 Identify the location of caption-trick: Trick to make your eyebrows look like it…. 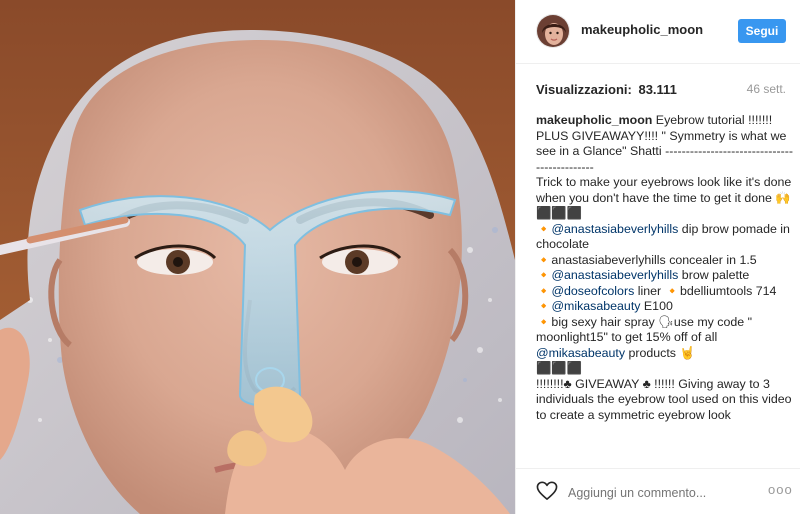
(664, 190).